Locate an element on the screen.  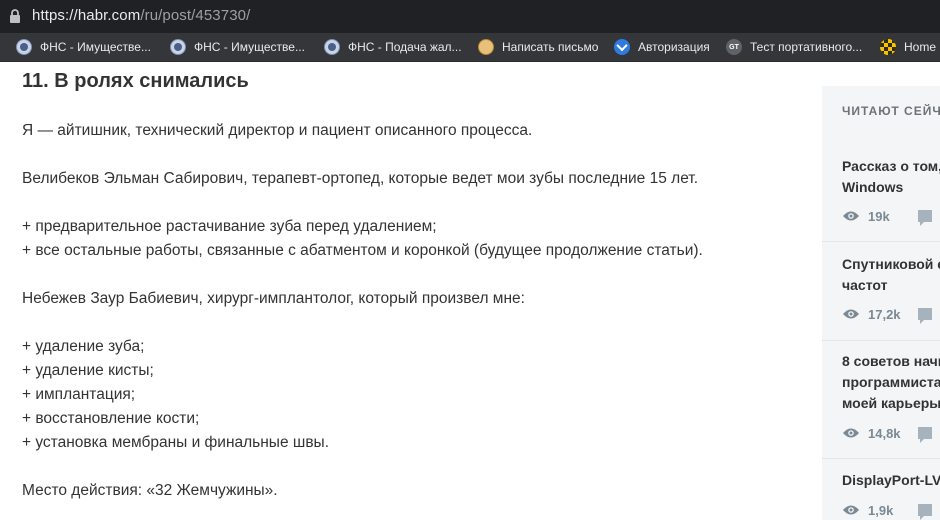
views-count: 17,2k is located at coordinates (871, 314).